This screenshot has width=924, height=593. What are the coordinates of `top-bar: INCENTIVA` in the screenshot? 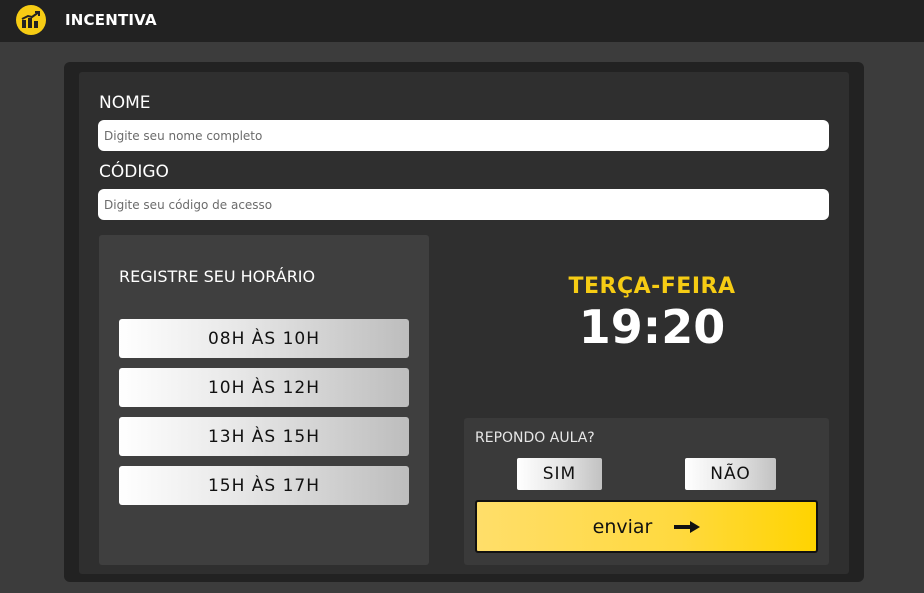 It's located at (462, 21).